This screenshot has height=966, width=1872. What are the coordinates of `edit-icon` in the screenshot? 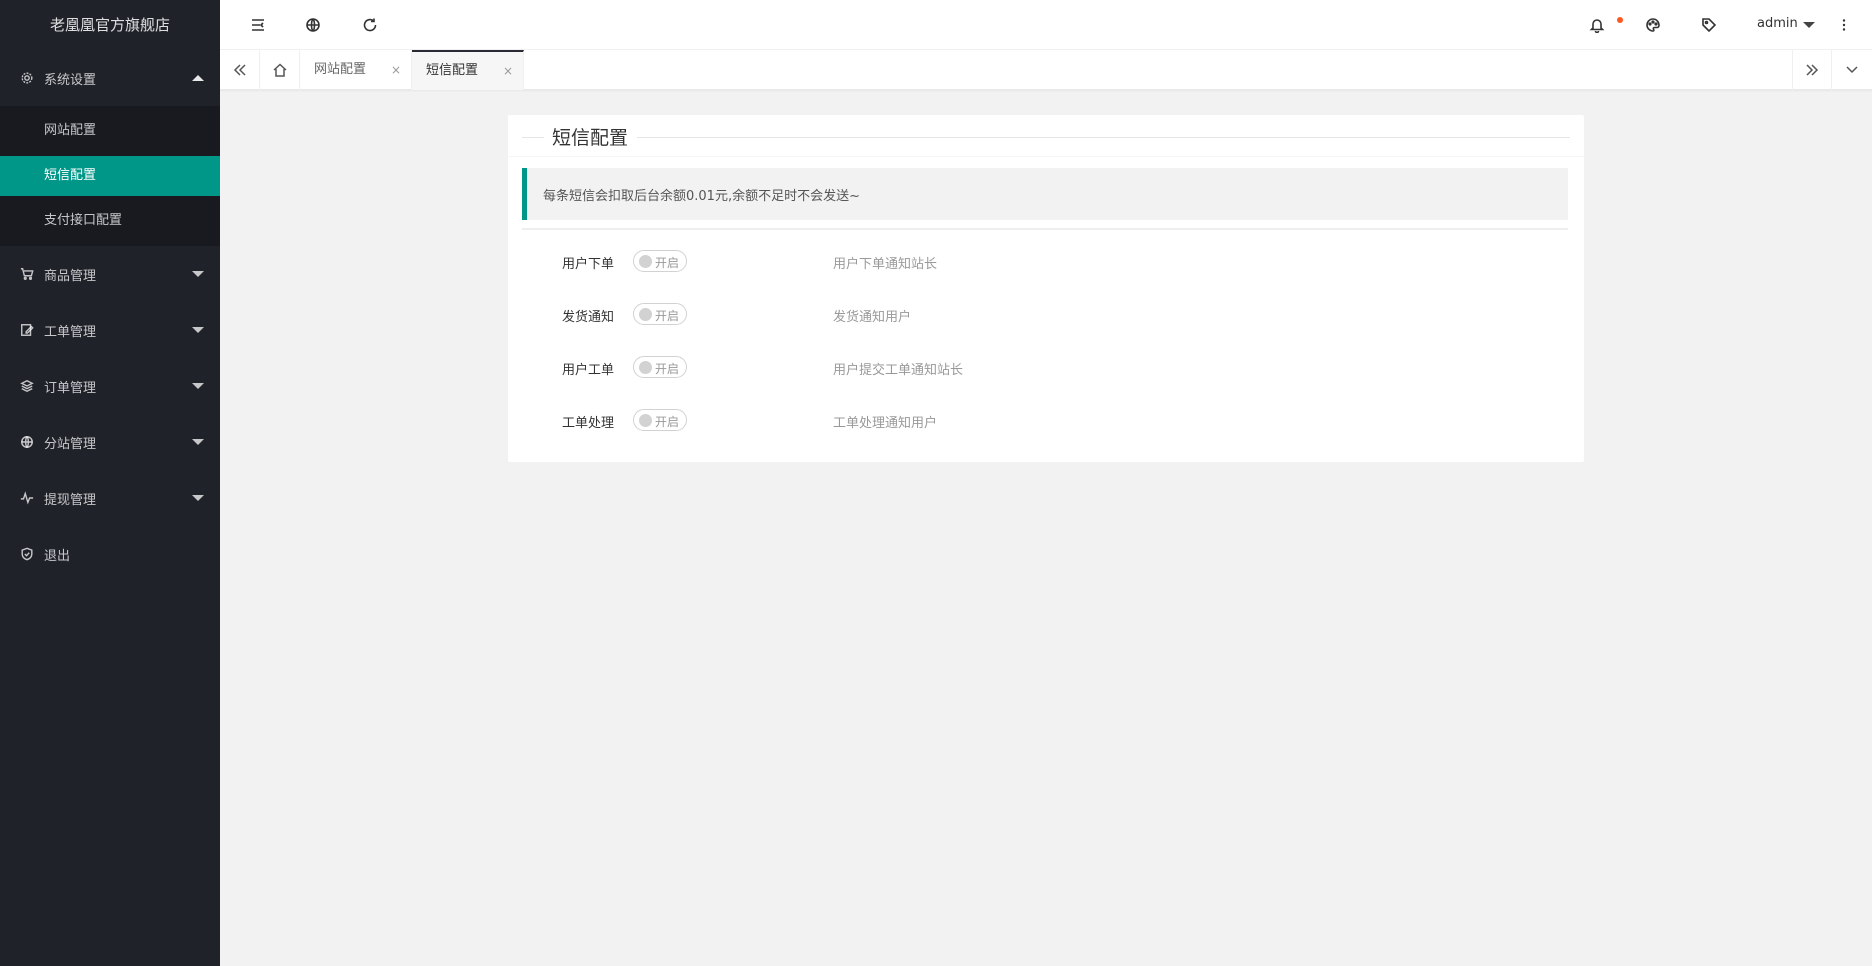 It's located at (27, 330).